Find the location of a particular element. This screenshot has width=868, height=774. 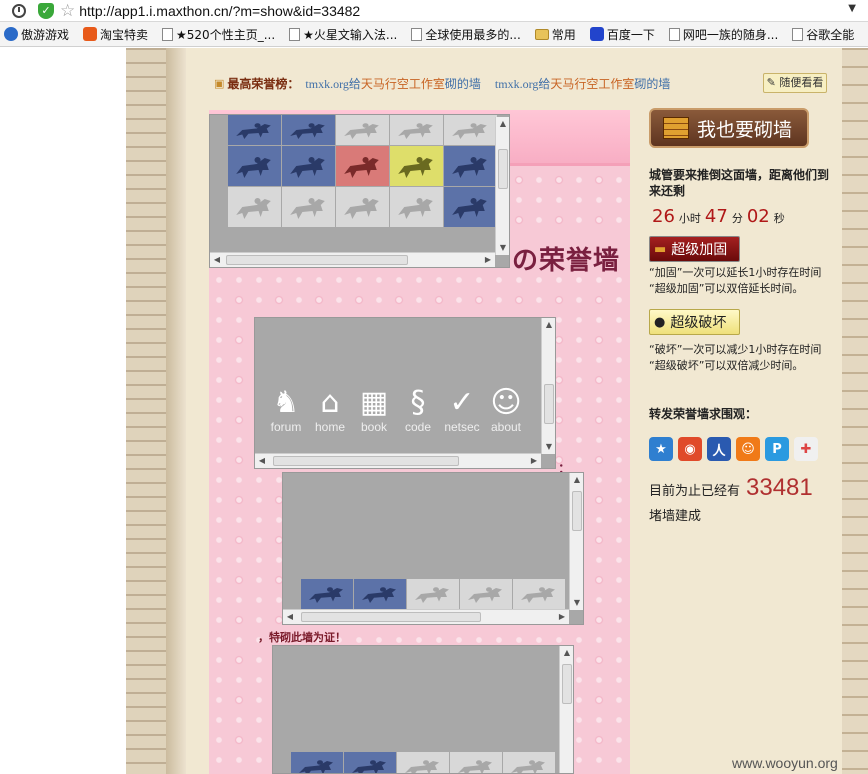

chevron-down-icon: ▼ is located at coordinates (852, 8).